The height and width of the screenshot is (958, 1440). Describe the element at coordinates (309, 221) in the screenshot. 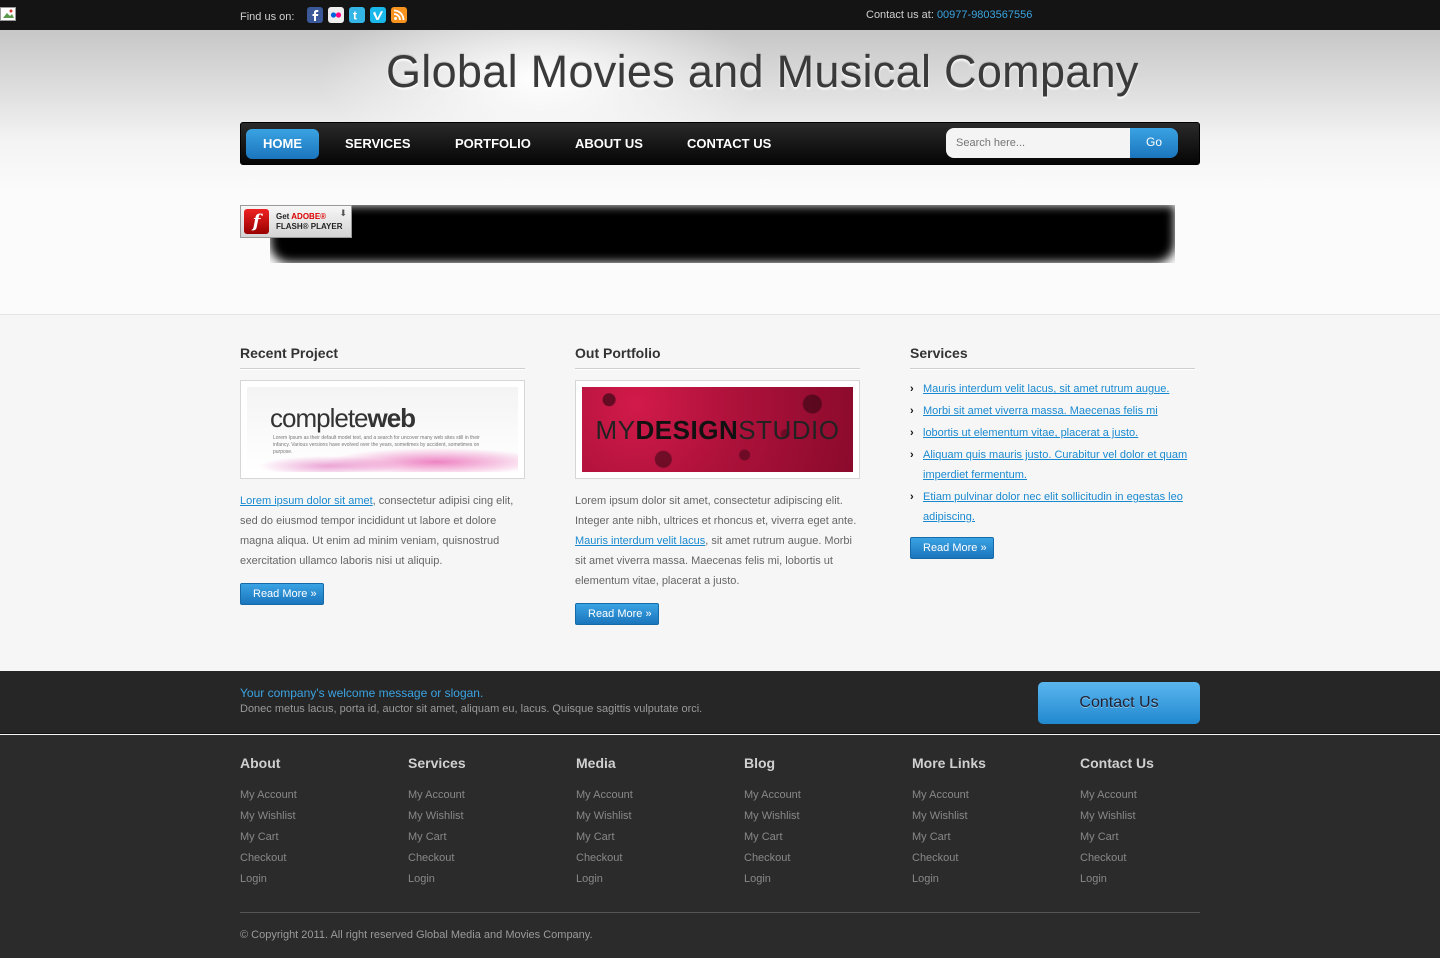

I see `flash-text: Get ADOBE® FLASH® PLAYER` at that location.